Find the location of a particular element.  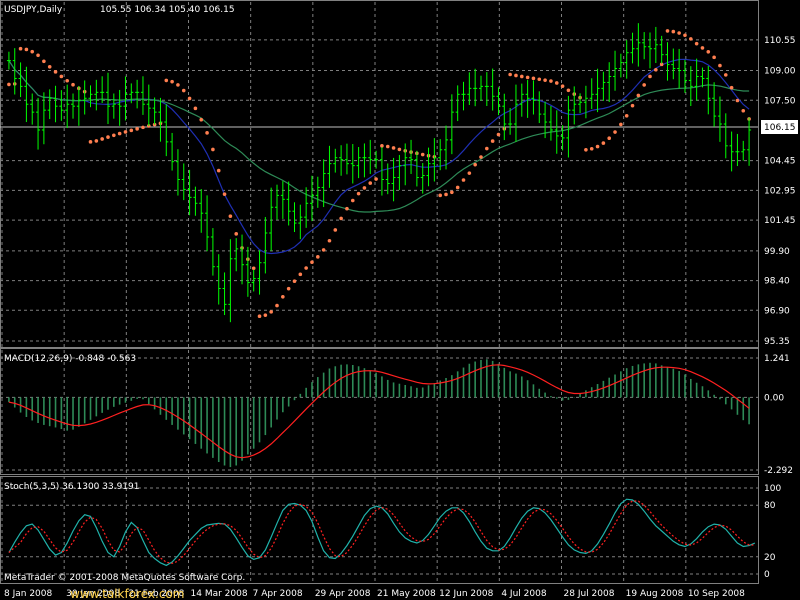

stoch-title: Stoch(5,3,5) 36.1300 33.9191 is located at coordinates (71, 487).